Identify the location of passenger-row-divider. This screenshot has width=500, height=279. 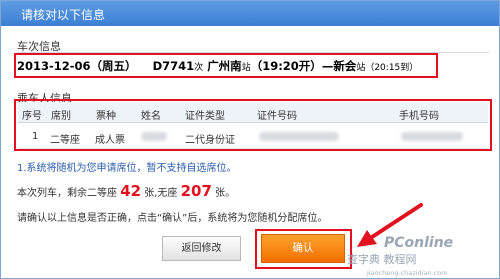
(253, 148).